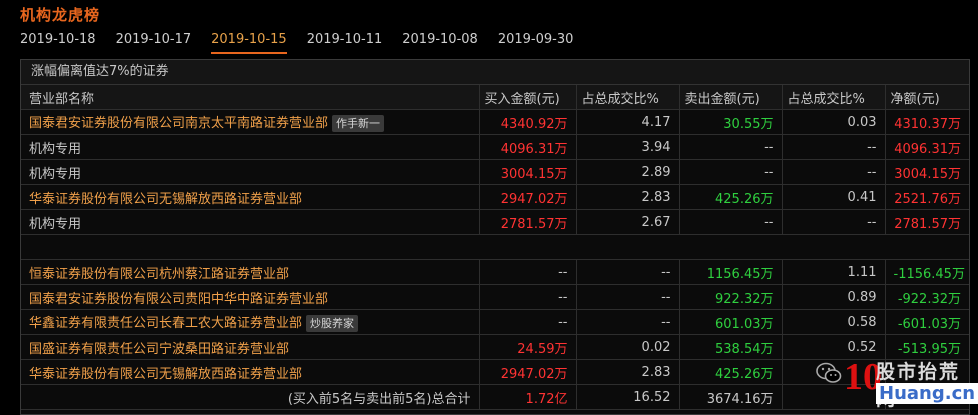  What do you see at coordinates (527, 172) in the screenshot?
I see `buy-amount: 3004.15万` at bounding box center [527, 172].